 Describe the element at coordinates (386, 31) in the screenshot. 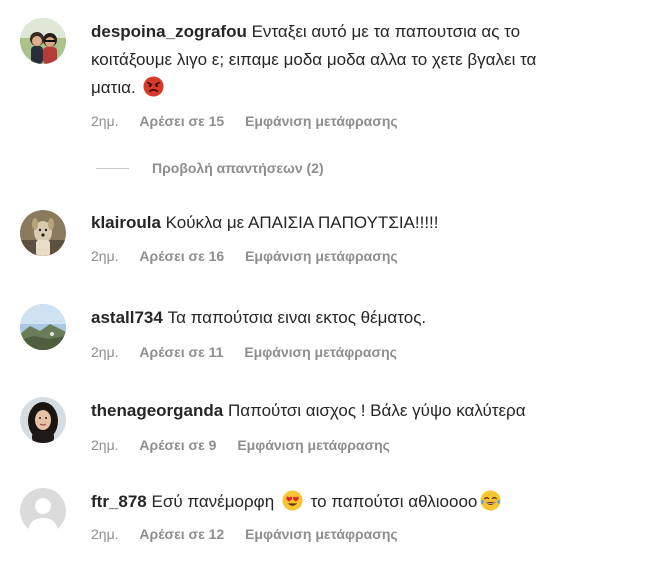

I see `comment-text-line1: Ενταξει αυτό με τα παπουτσια ας το` at that location.